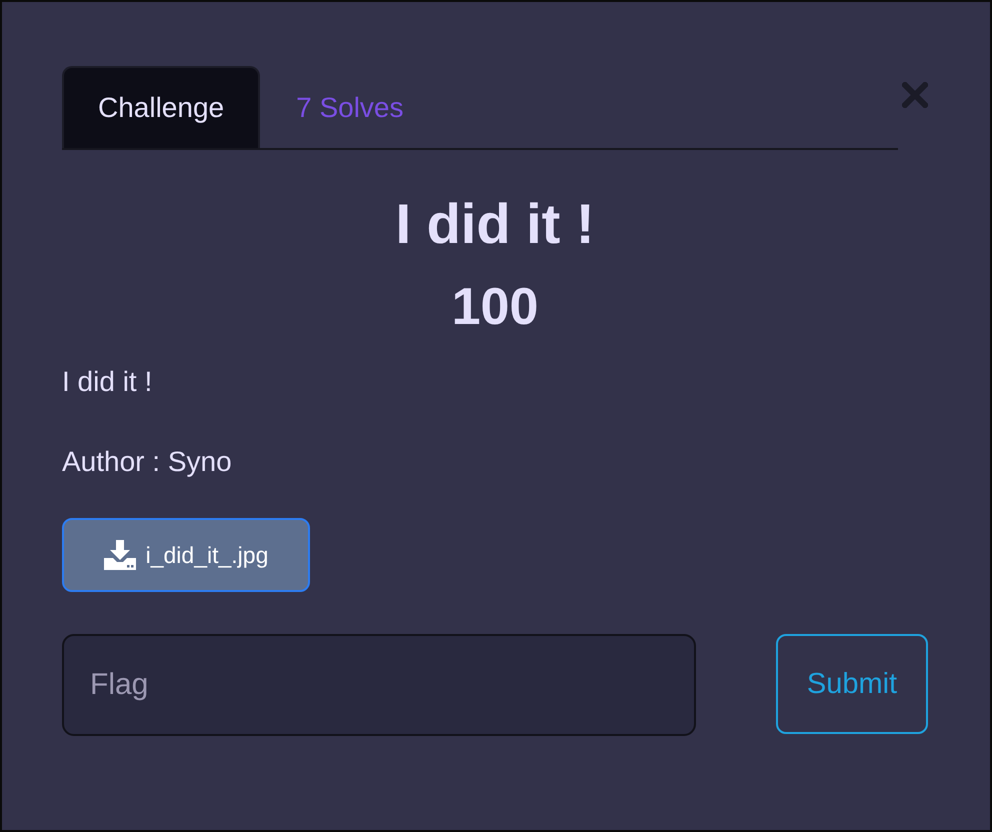 The image size is (992, 832). Describe the element at coordinates (379, 685) in the screenshot. I see `flag-input-field: Flag` at that location.